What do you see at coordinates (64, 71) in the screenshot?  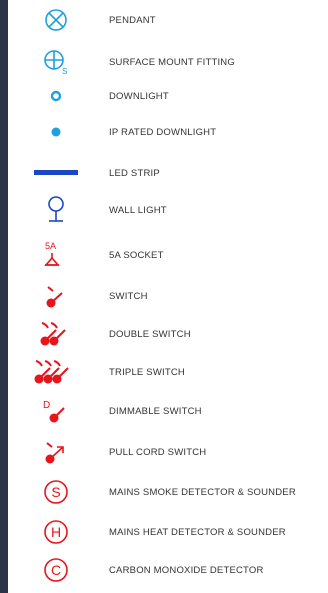 I see `surface-mount-symbol-letter: S` at bounding box center [64, 71].